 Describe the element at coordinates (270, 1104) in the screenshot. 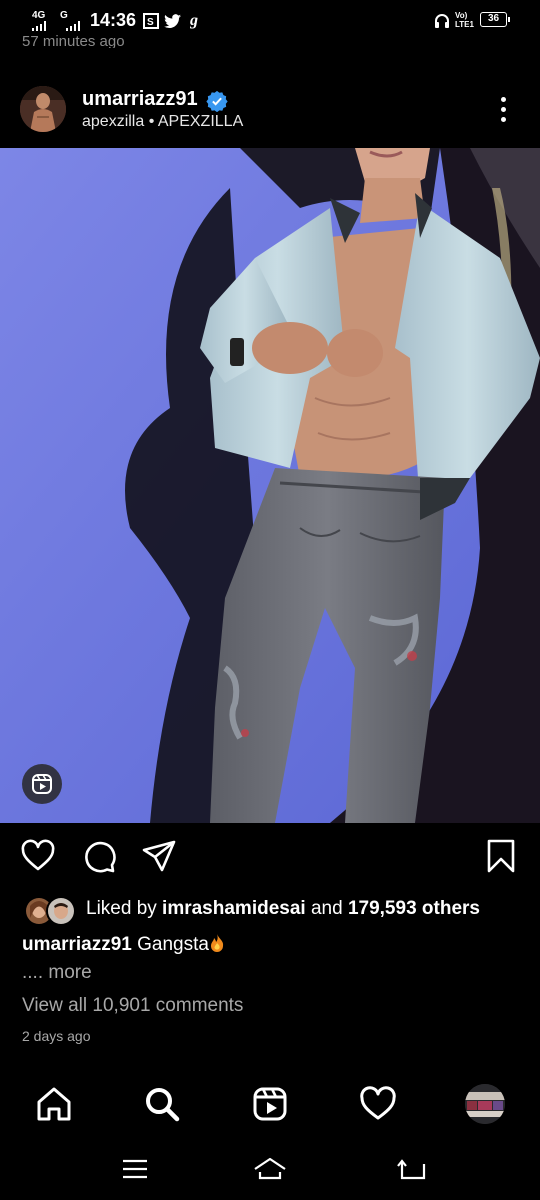

I see `reels-icon` at that location.